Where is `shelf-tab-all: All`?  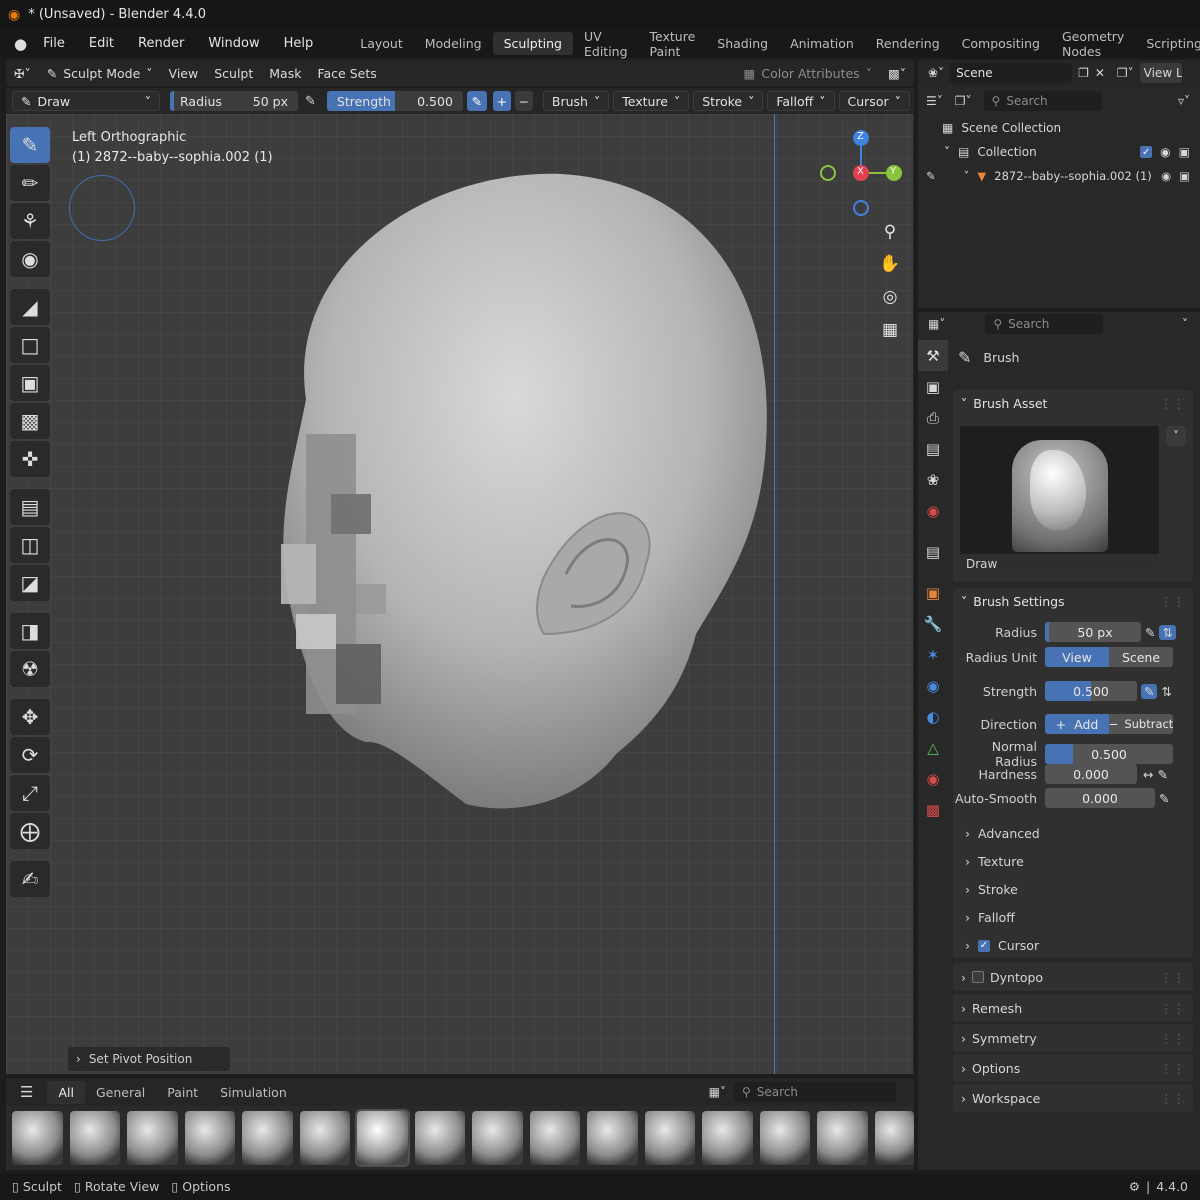 shelf-tab-all: All is located at coordinates (66, 1092).